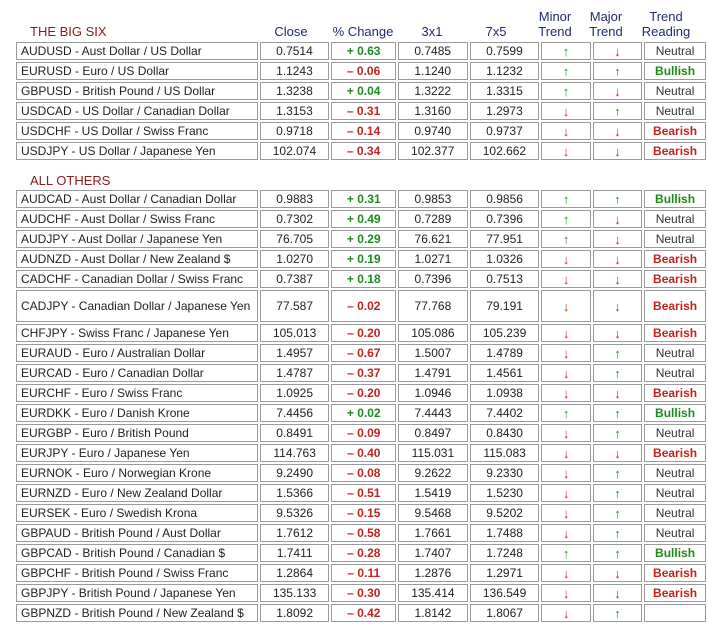 This screenshot has width=708, height=642. What do you see at coordinates (504, 353) in the screenshot?
I see `c7x5-cell: 1.4789` at bounding box center [504, 353].